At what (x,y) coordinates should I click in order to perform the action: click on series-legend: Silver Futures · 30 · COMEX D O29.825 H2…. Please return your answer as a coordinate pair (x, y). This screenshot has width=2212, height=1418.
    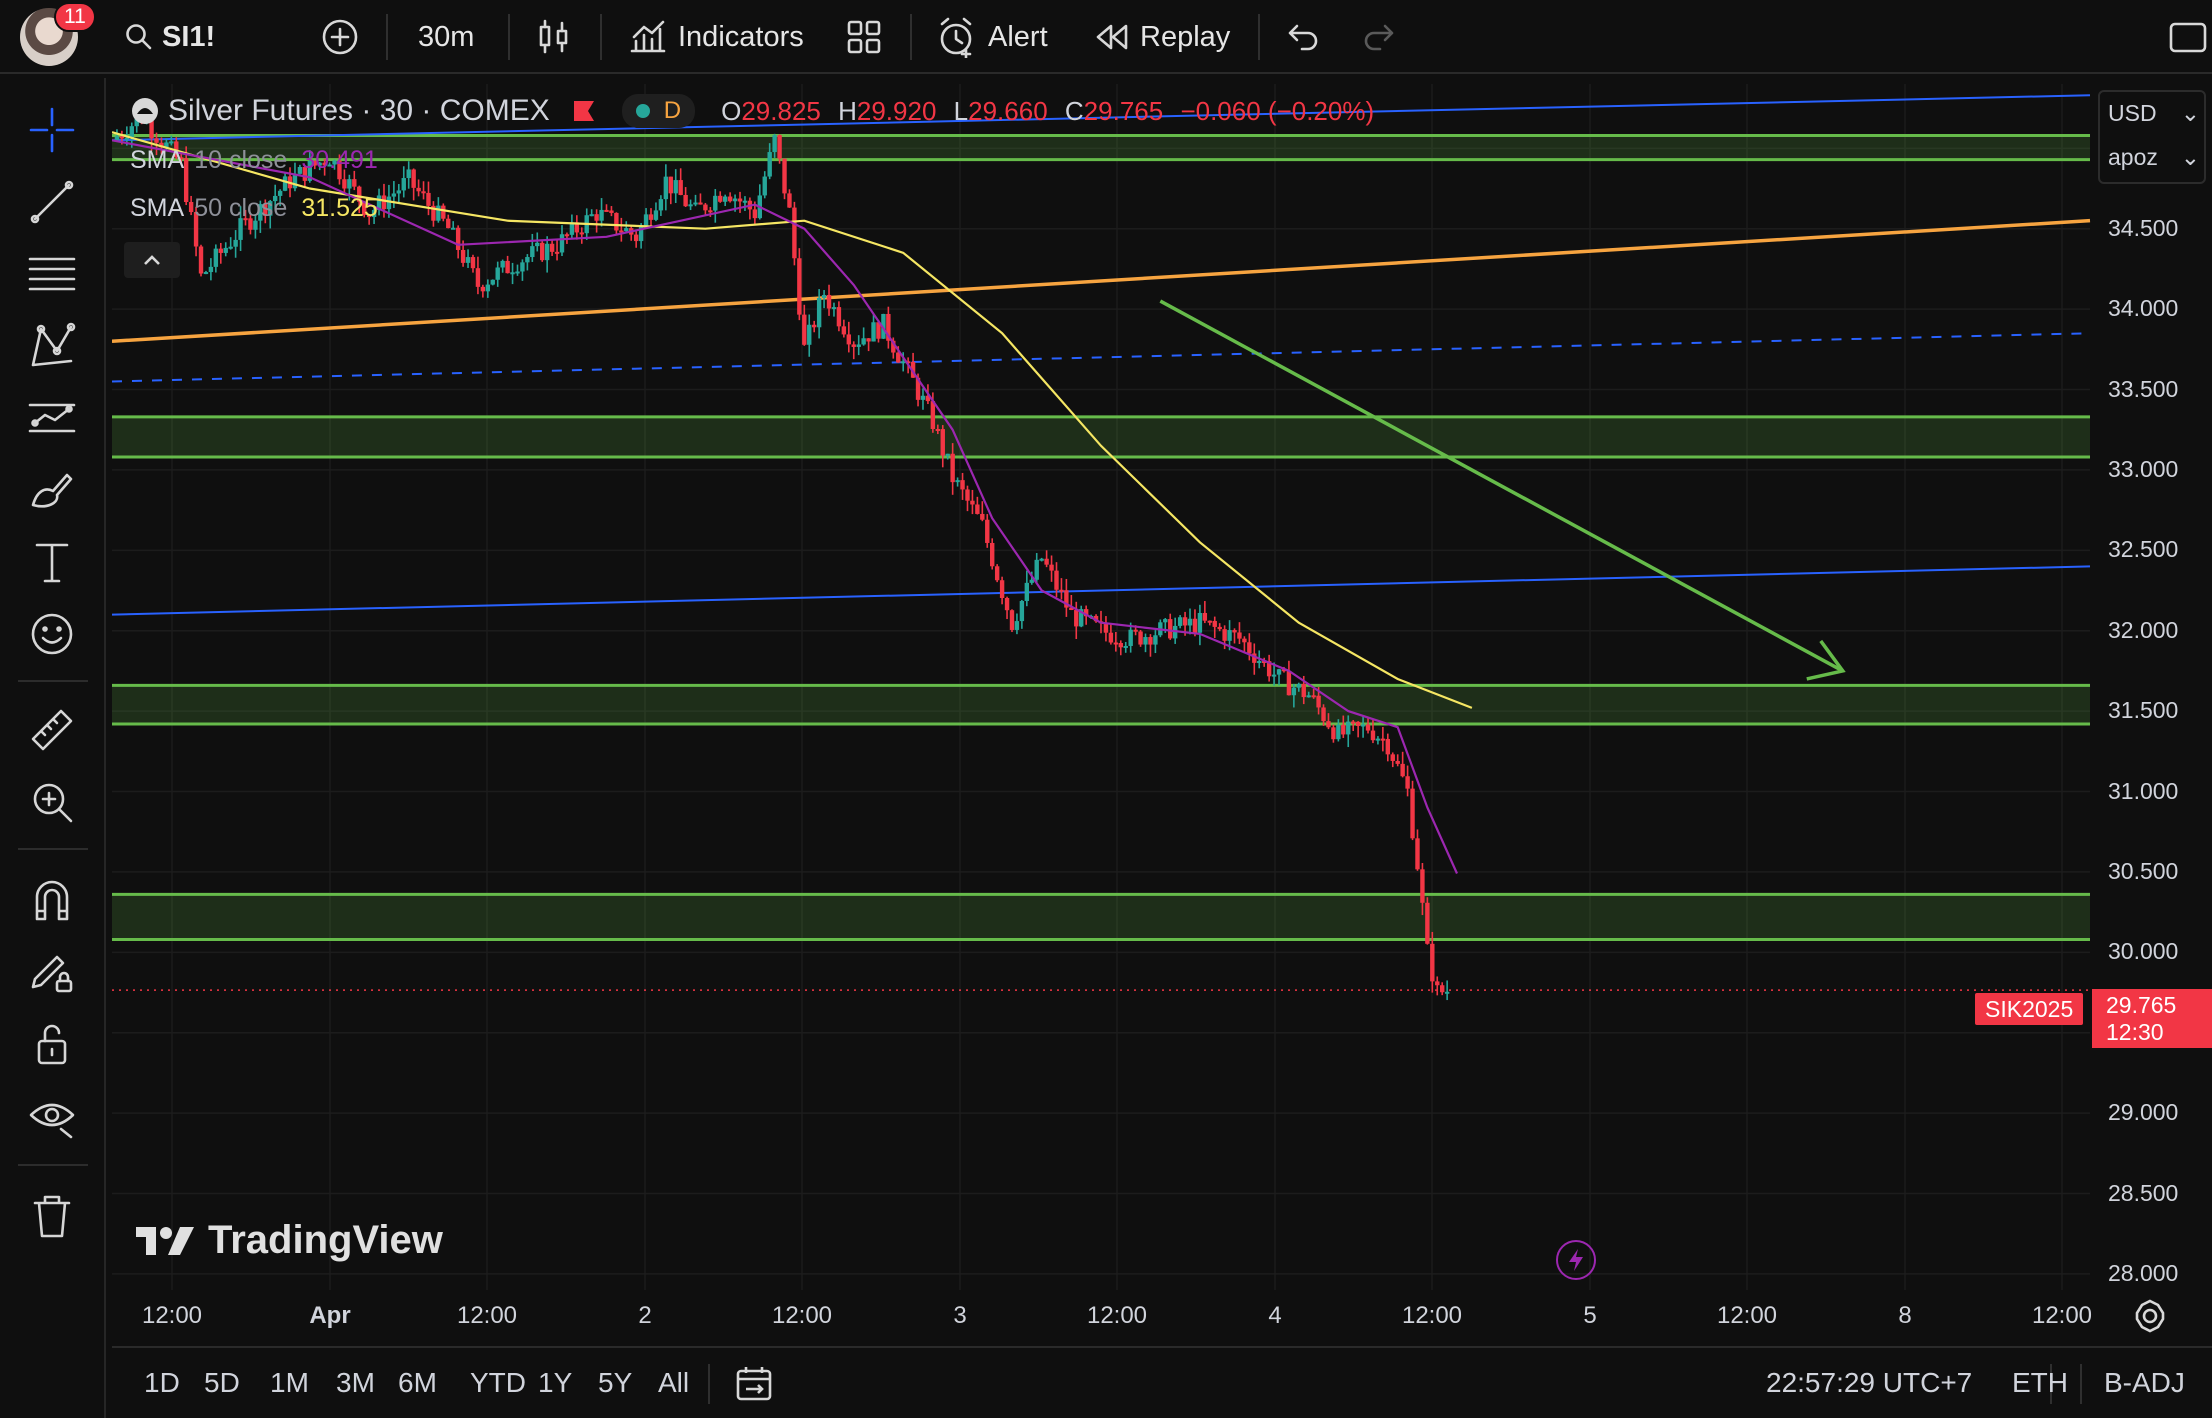
    Looking at the image, I should click on (752, 111).